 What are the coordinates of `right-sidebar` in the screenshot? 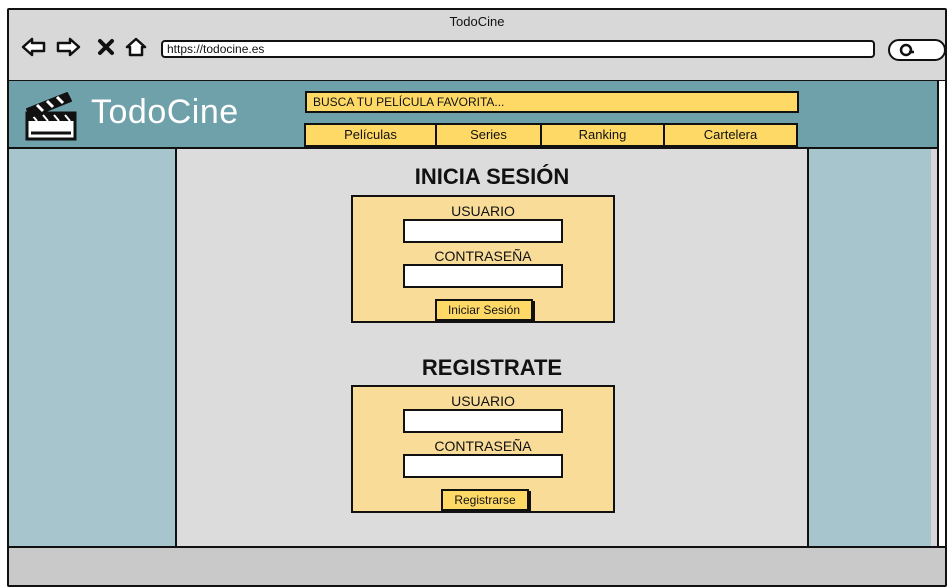 It's located at (869, 347).